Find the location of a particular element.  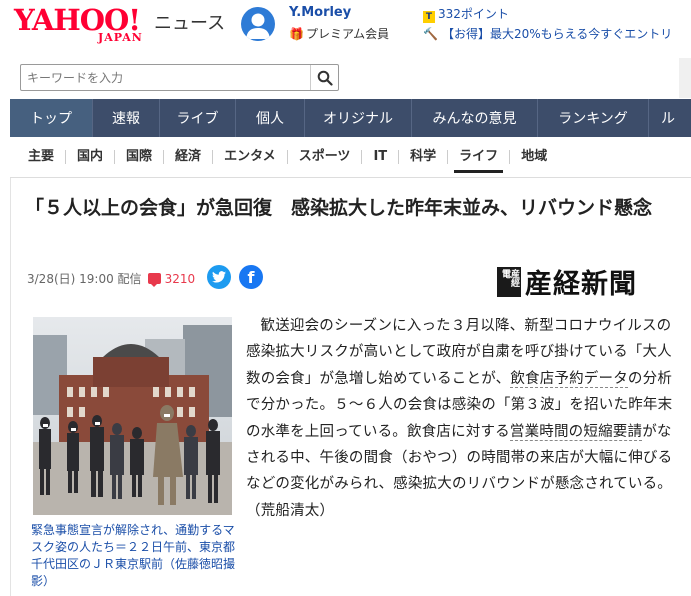

tab-top: トップ is located at coordinates (51, 118).